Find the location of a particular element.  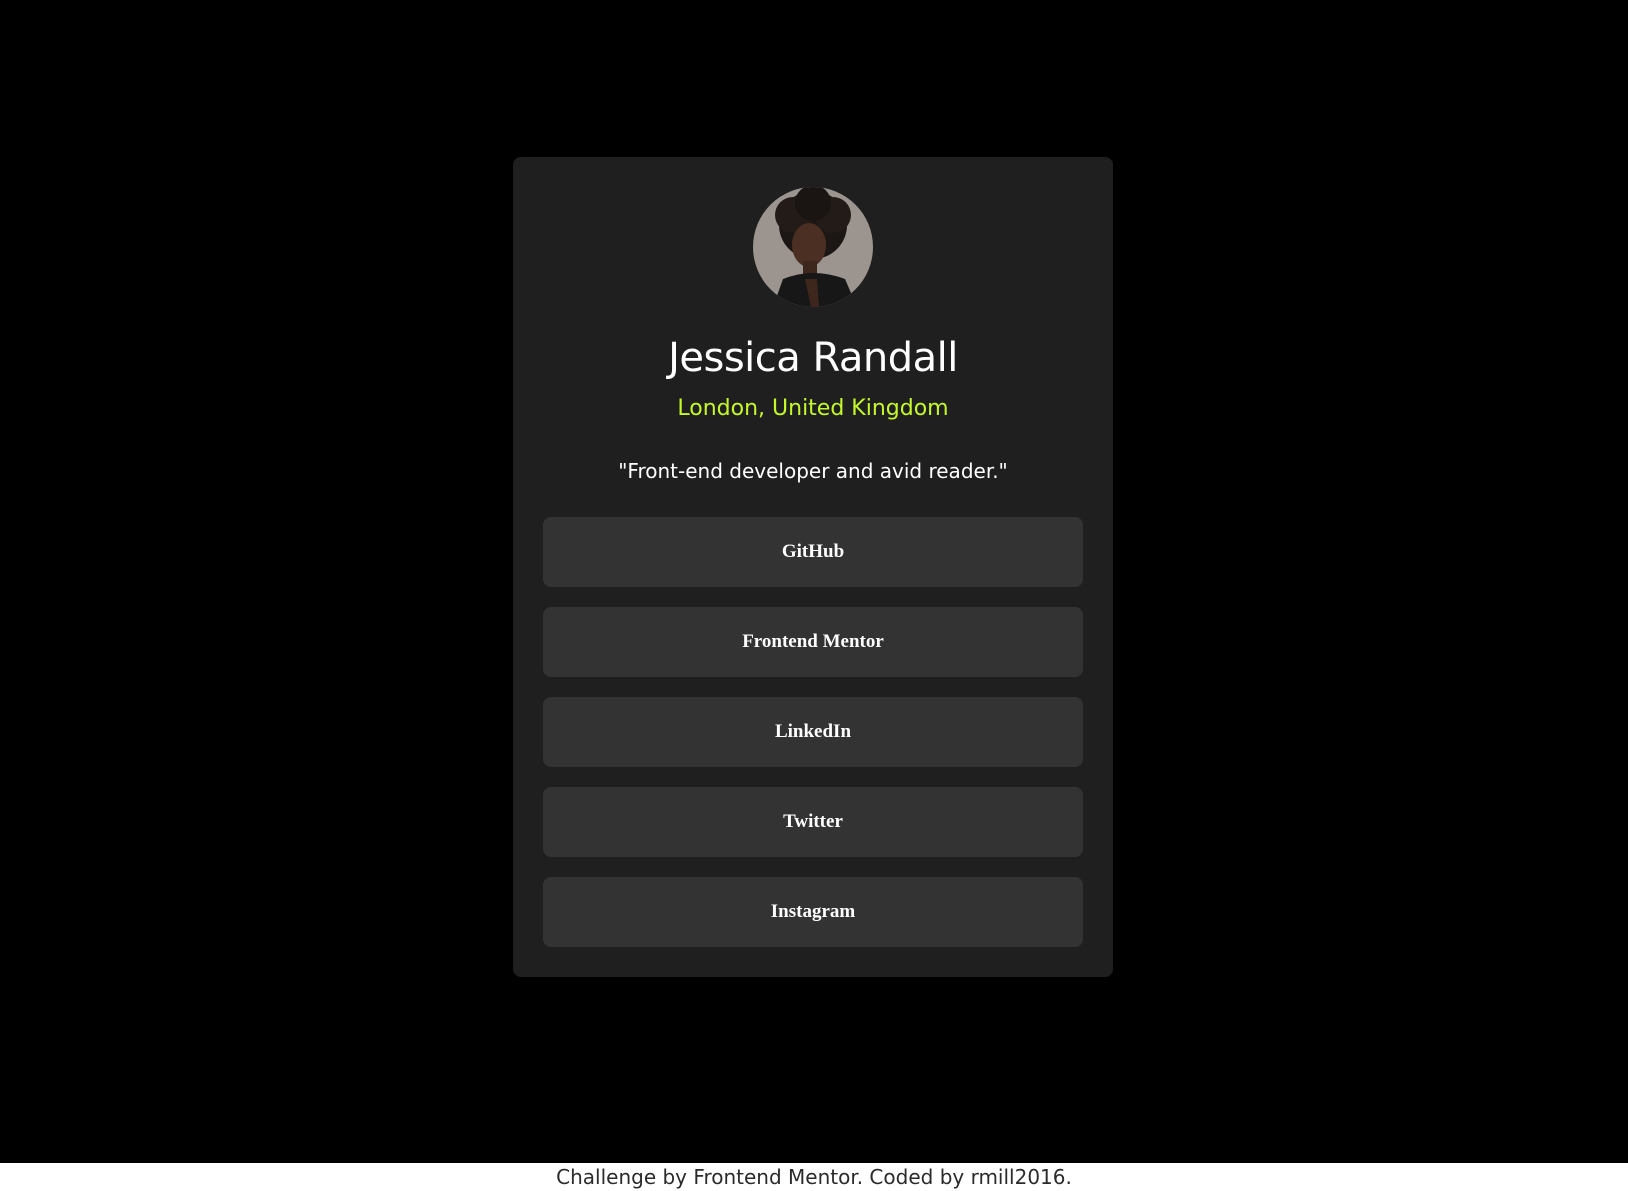

author-attribution-link: rmill2016 is located at coordinates (1018, 1177).